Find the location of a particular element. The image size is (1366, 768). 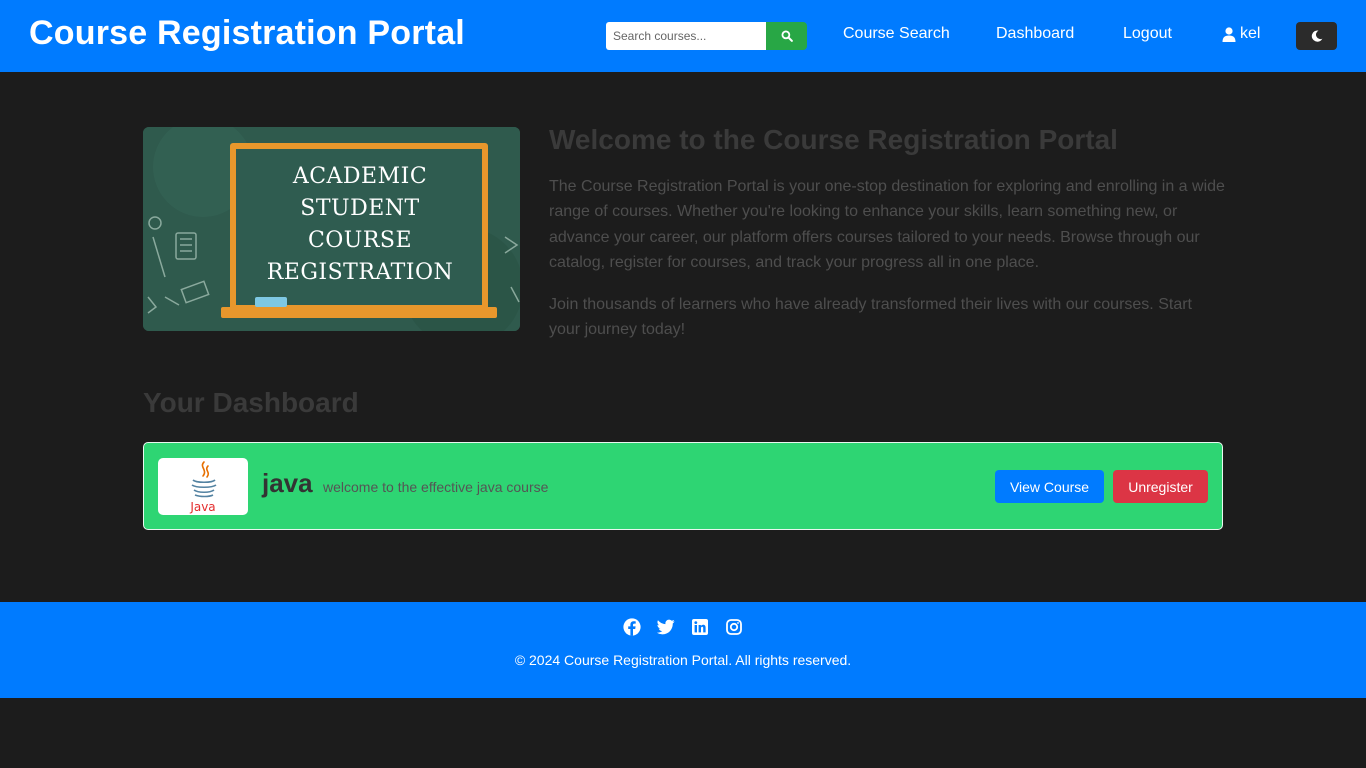

course-name: java is located at coordinates (287, 483).